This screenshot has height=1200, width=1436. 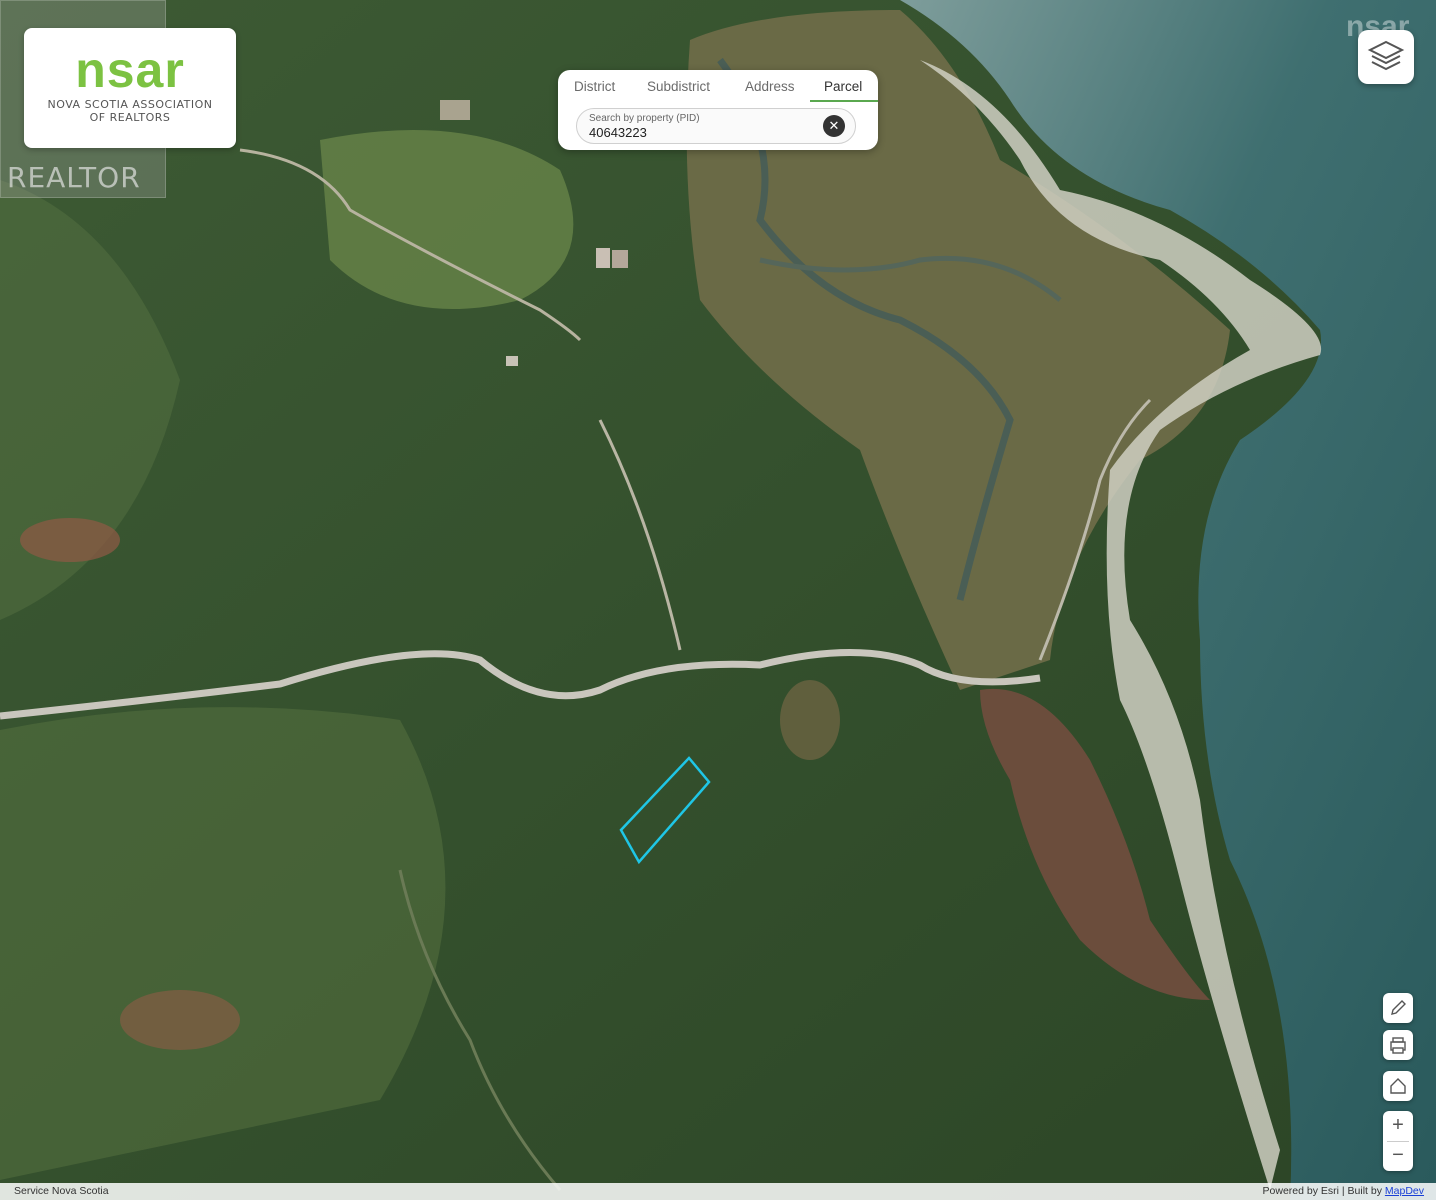 What do you see at coordinates (1398, 1156) in the screenshot?
I see `zoom-out-button: −` at bounding box center [1398, 1156].